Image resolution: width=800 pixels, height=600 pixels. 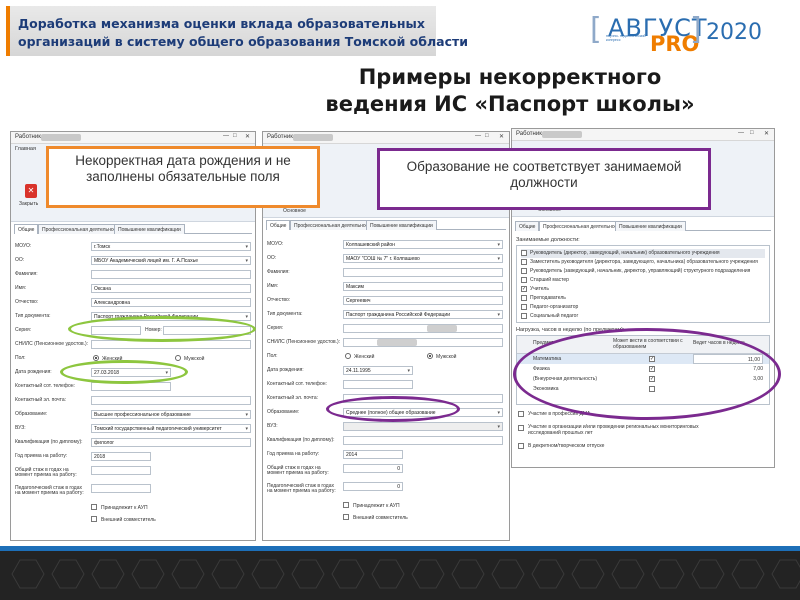 What do you see at coordinates (510, 77) in the screenshot?
I see `page-title-line-1: Примеры некорректного` at bounding box center [510, 77].